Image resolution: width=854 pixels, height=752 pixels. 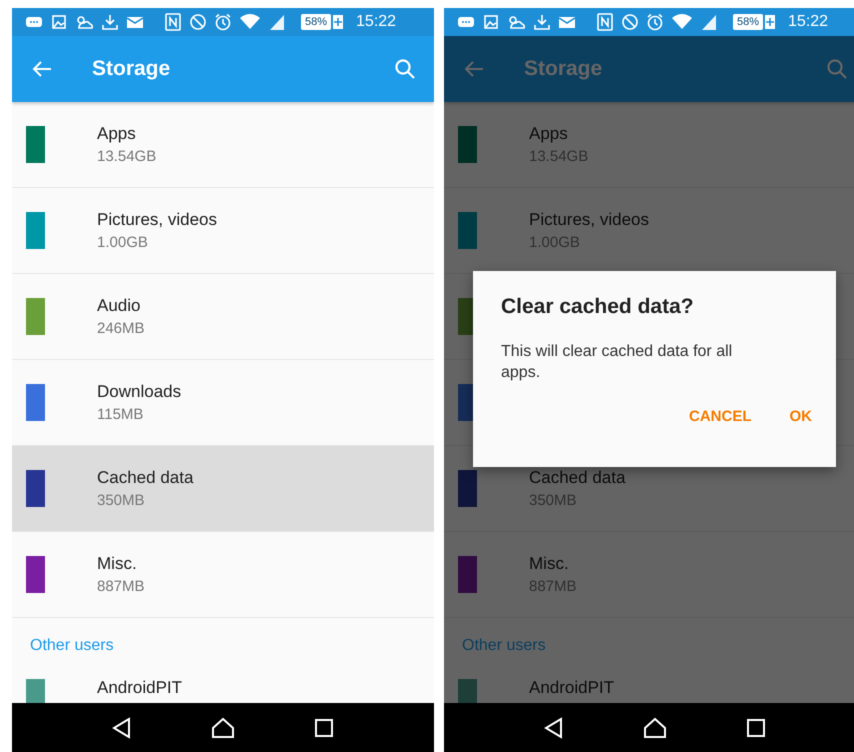 I want to click on back-arrow-icon, so click(x=42, y=69).